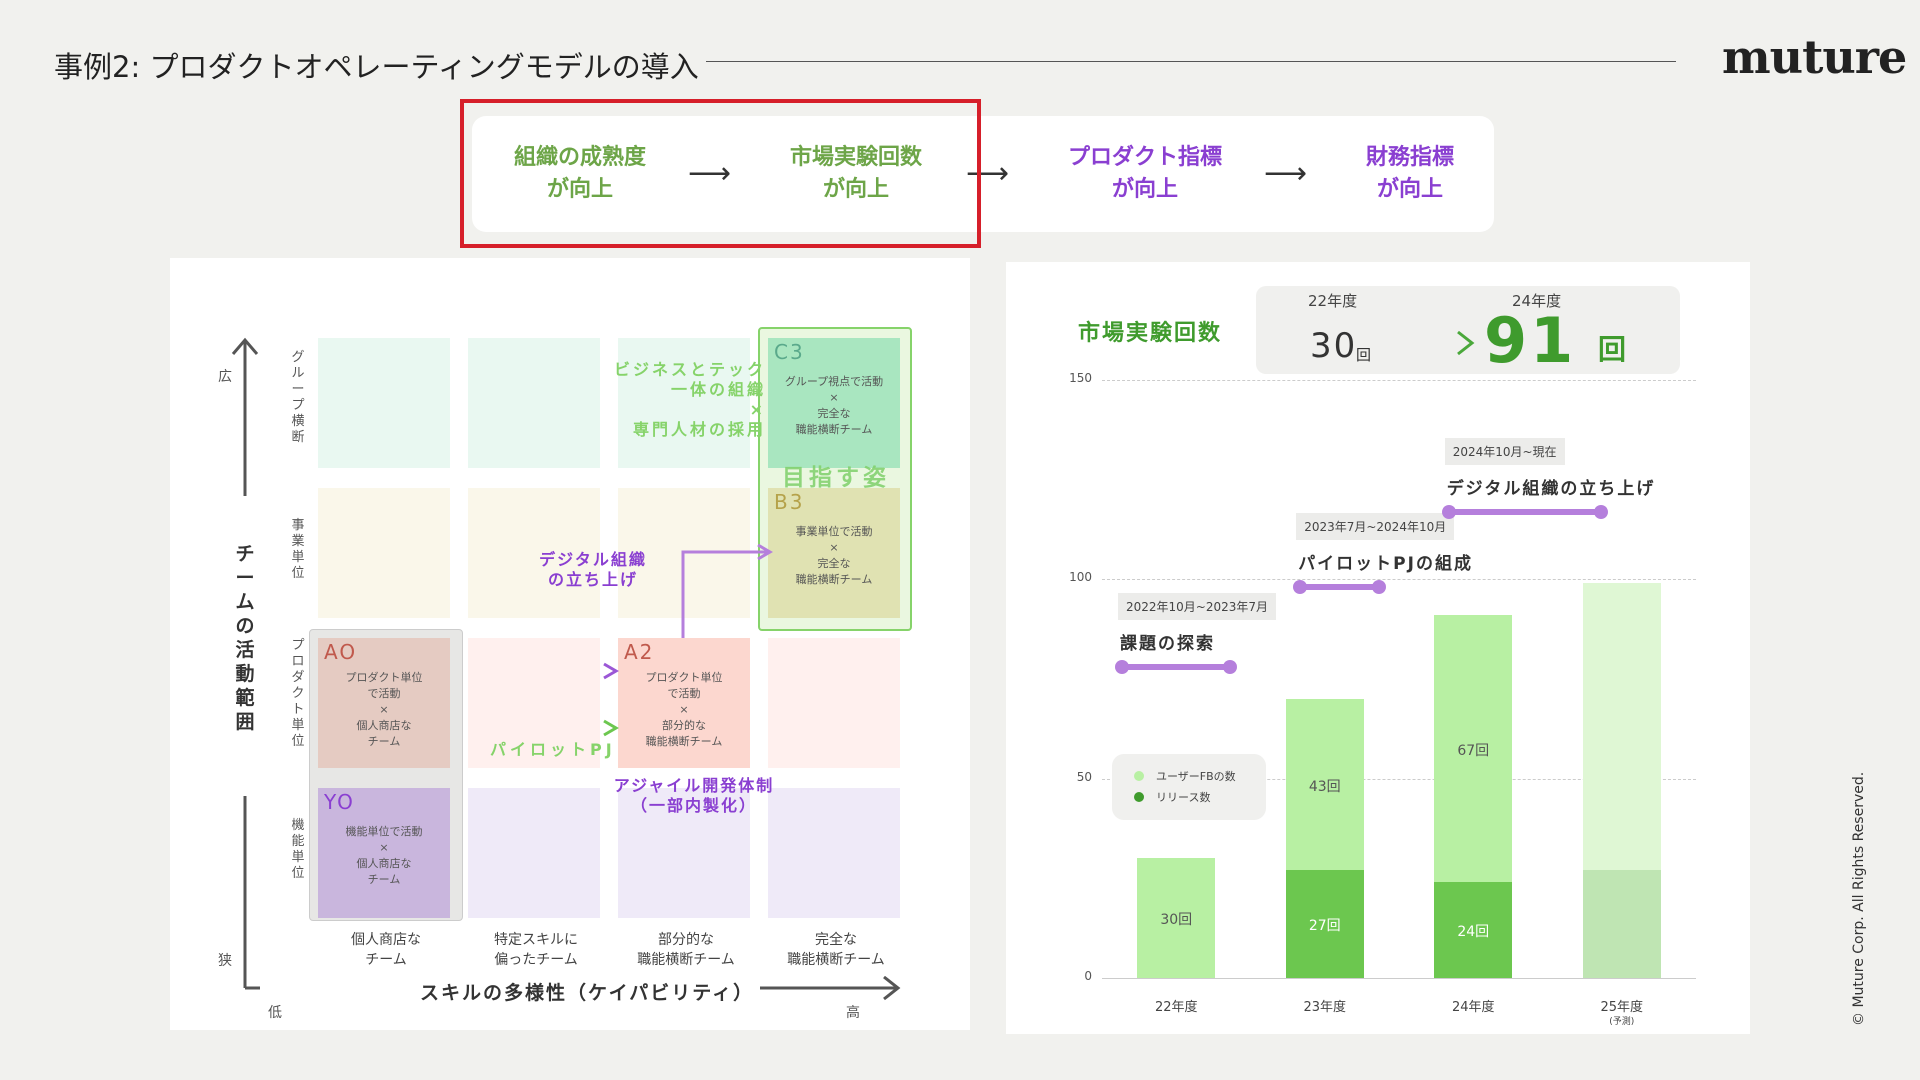 This screenshot has width=1920, height=1080. I want to click on flow-step-3-line2: が向上, so click(1144, 189).